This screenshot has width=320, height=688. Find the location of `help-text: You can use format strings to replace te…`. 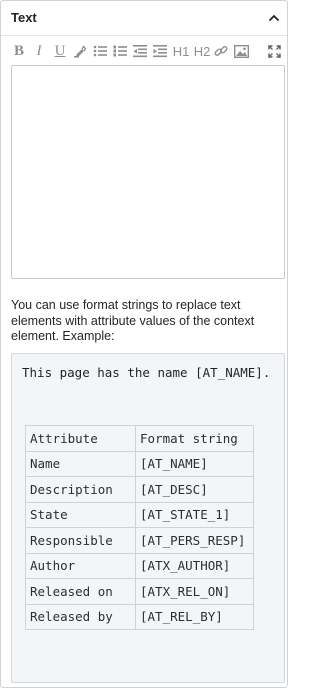

help-text: You can use format strings to replace te… is located at coordinates (133, 320).